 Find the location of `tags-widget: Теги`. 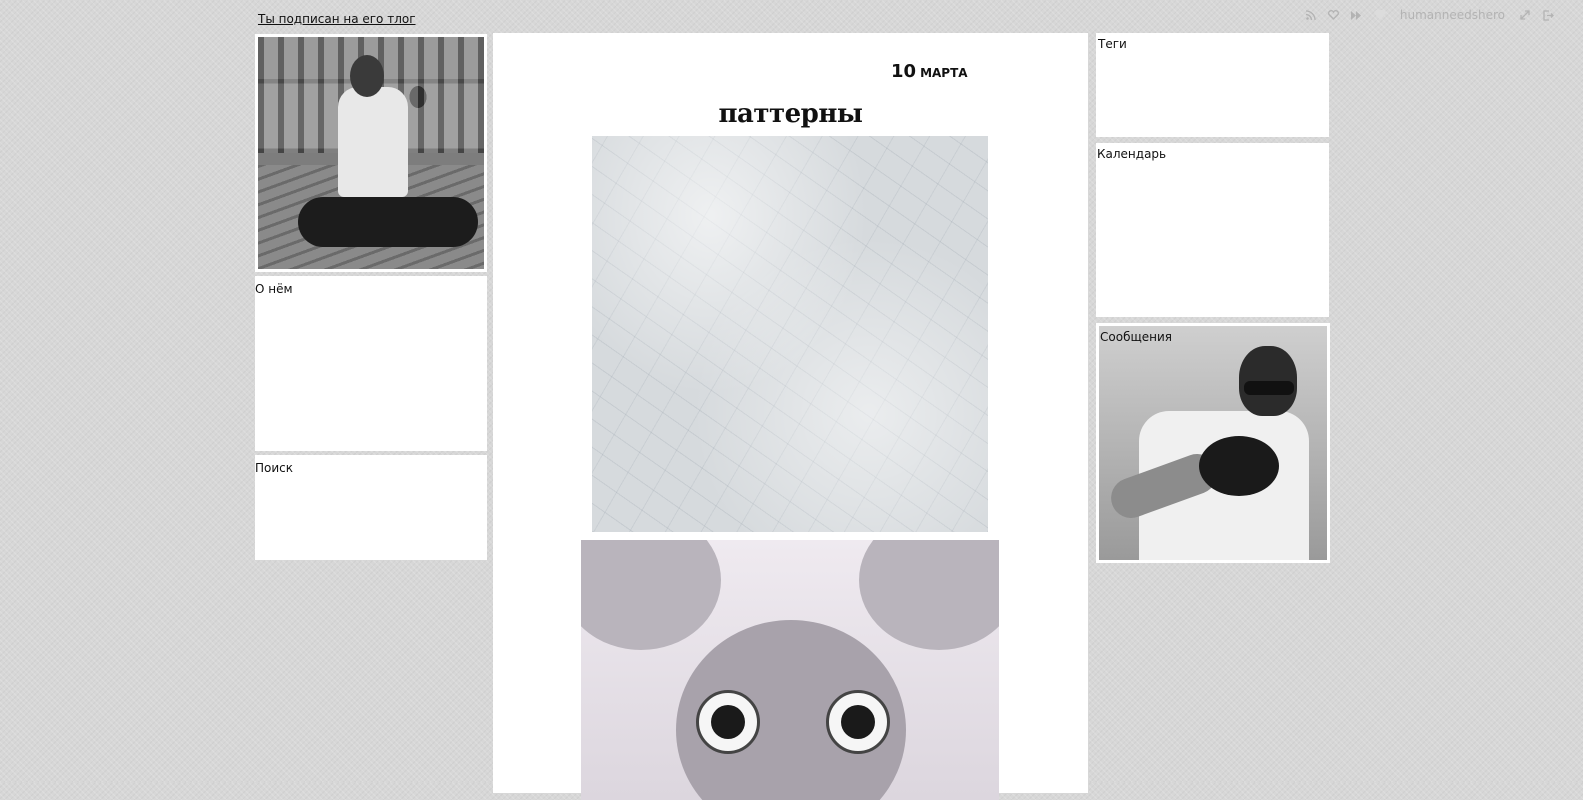

tags-widget: Теги is located at coordinates (1212, 85).